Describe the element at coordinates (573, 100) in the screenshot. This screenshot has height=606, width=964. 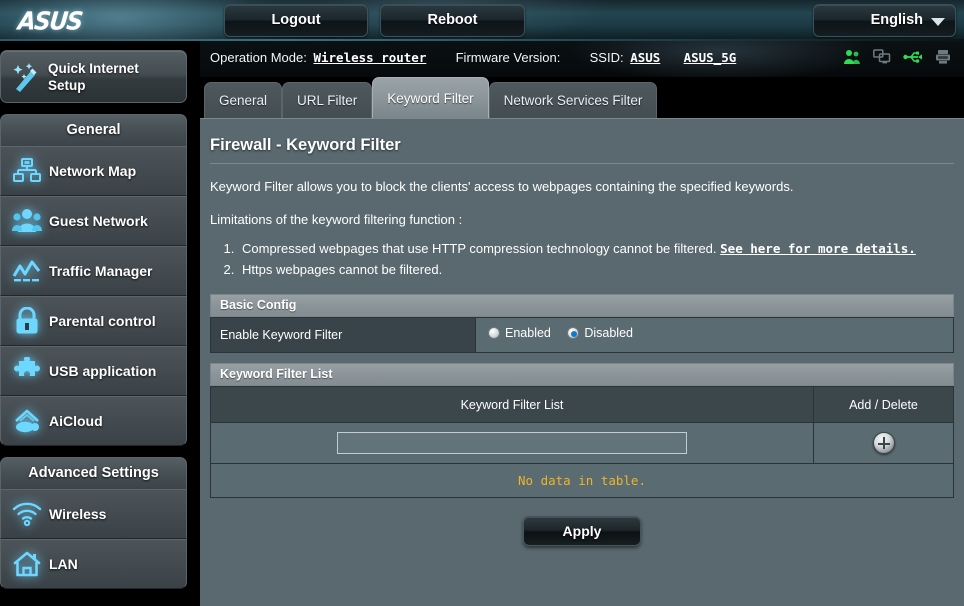
I see `tab-network-services-filter: Network Services Filter` at that location.